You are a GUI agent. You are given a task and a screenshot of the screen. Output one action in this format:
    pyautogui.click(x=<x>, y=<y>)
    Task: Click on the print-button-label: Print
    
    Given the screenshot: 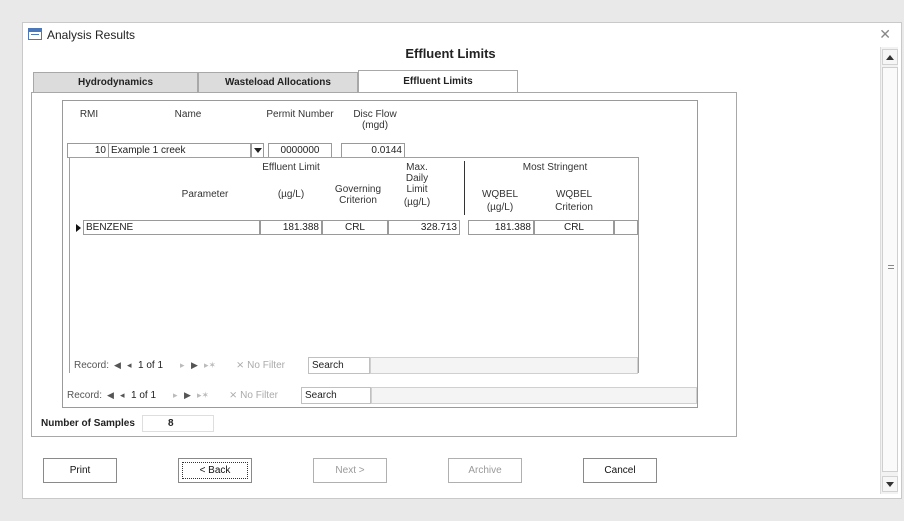 What is the action you would take?
    pyautogui.click(x=80, y=470)
    